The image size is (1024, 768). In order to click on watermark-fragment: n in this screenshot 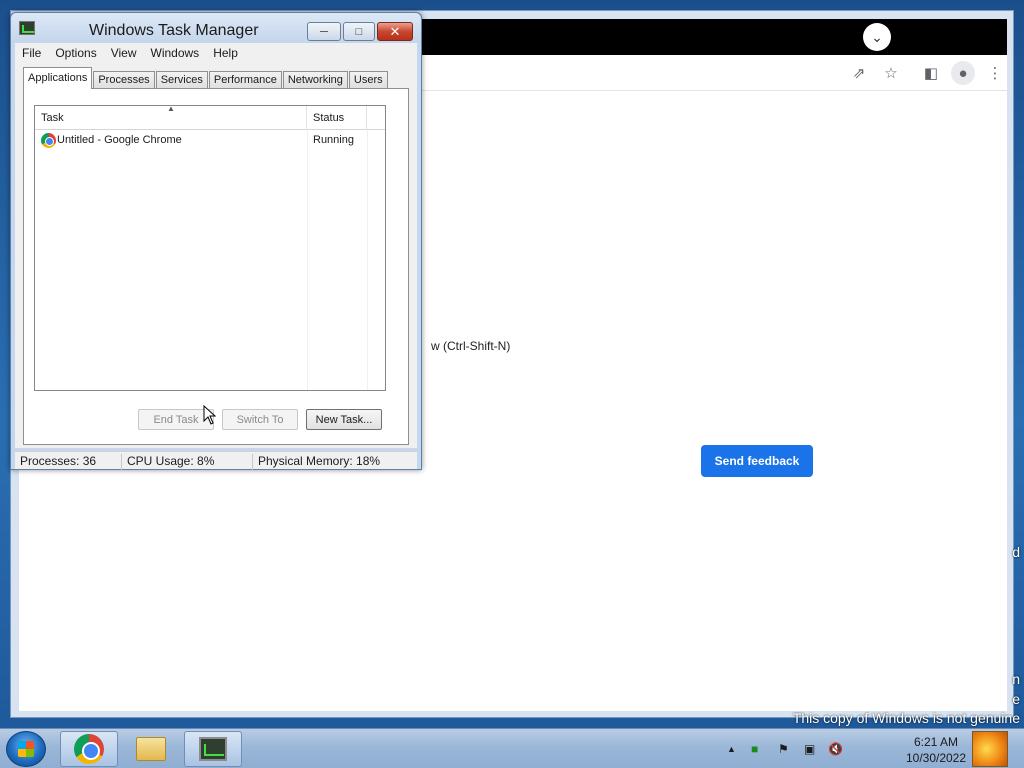, I will do `click(1016, 679)`.